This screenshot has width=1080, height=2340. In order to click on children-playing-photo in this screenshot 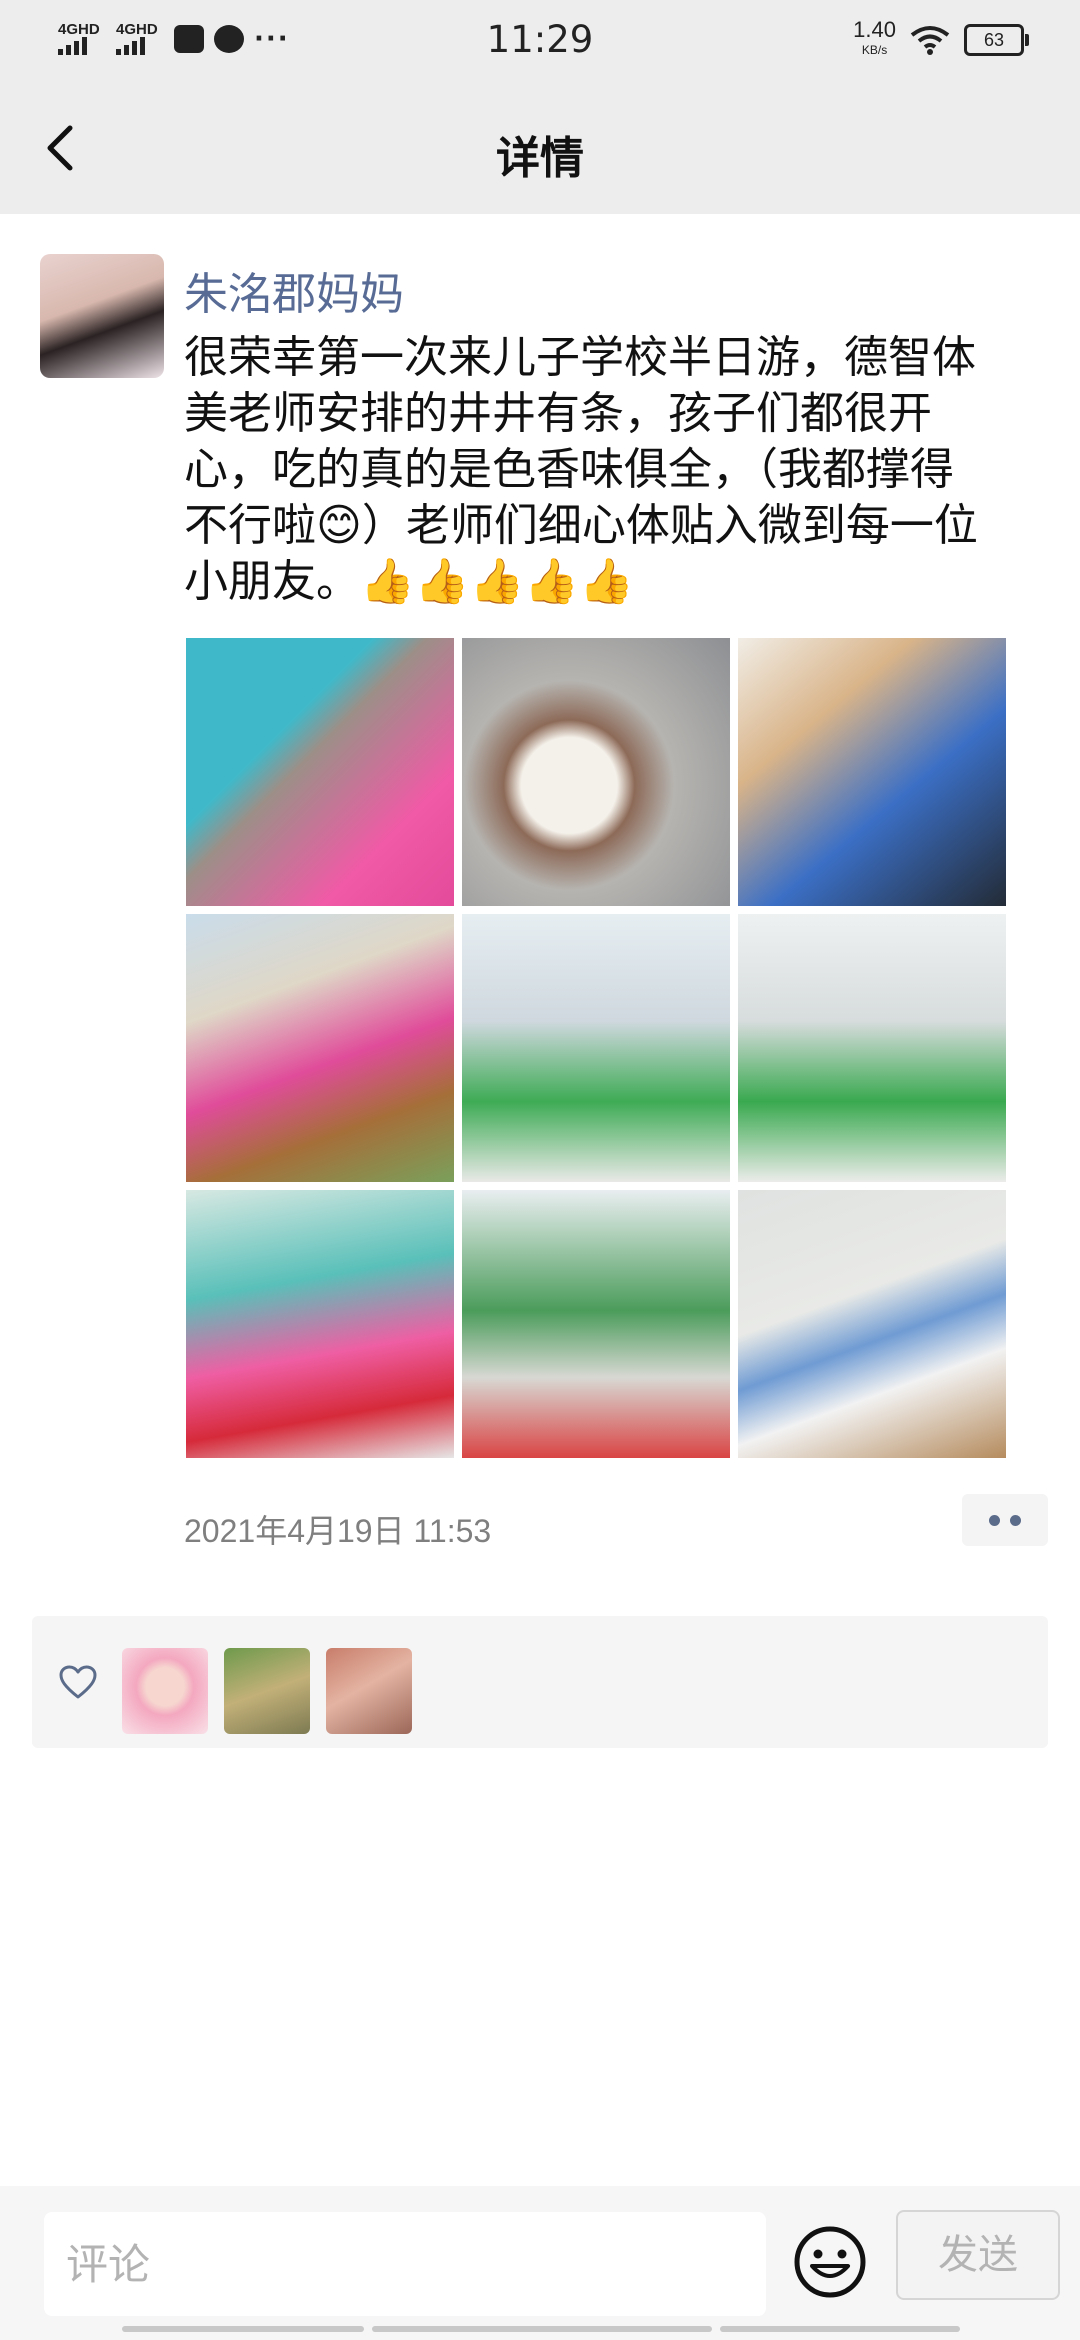, I will do `click(596, 1324)`.